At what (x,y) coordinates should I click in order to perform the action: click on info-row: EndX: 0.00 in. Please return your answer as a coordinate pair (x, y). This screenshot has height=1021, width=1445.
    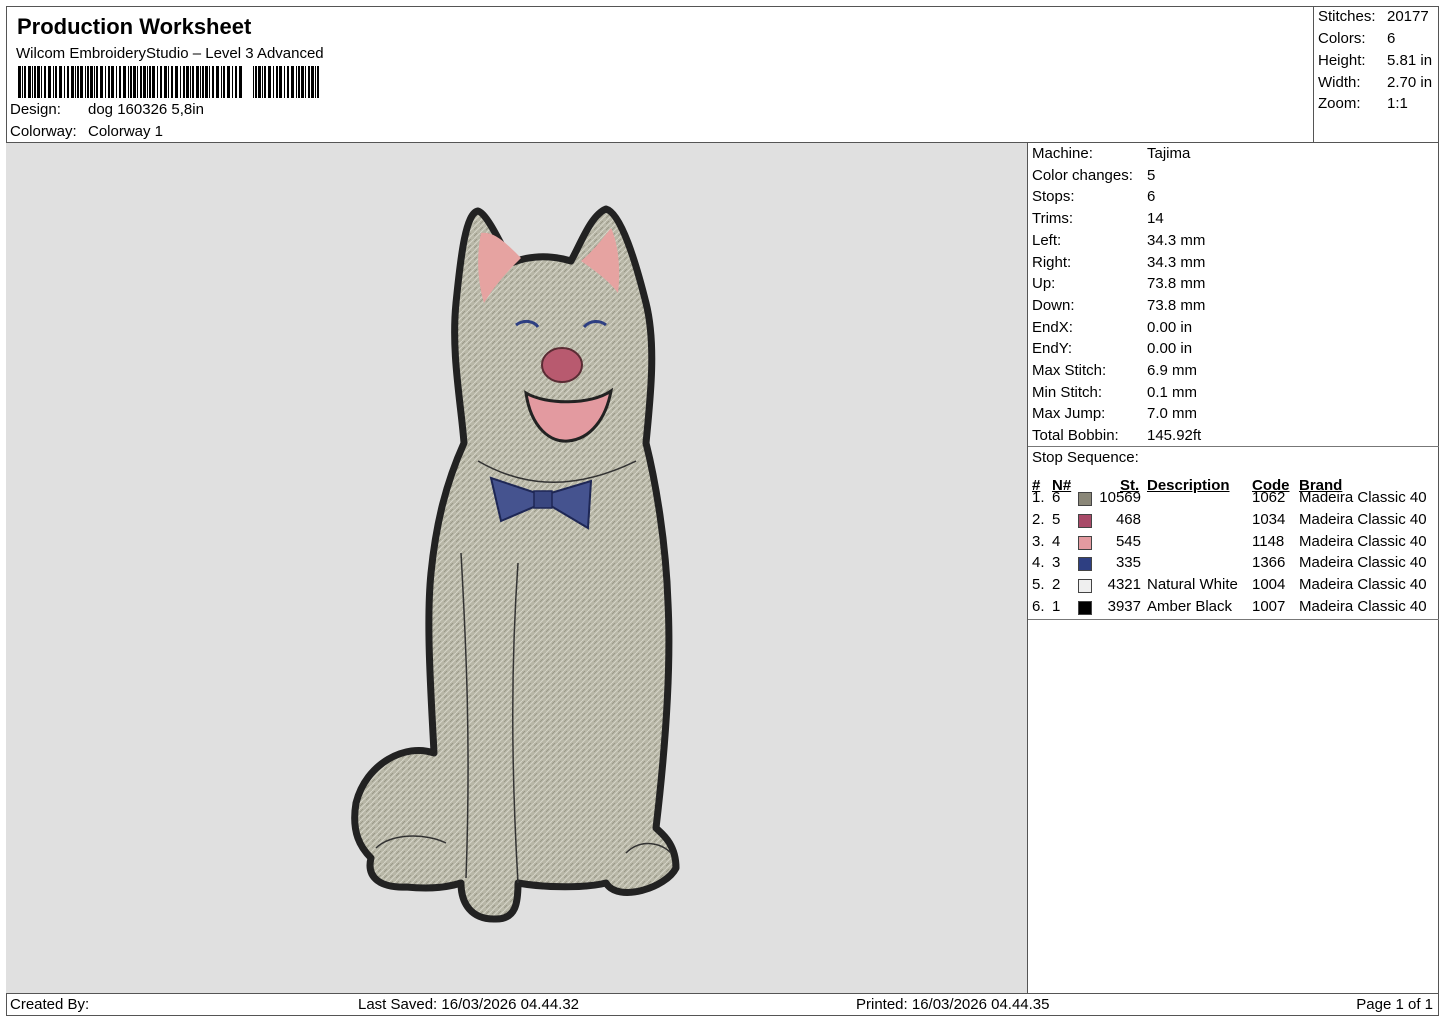
    Looking at the image, I should click on (1112, 327).